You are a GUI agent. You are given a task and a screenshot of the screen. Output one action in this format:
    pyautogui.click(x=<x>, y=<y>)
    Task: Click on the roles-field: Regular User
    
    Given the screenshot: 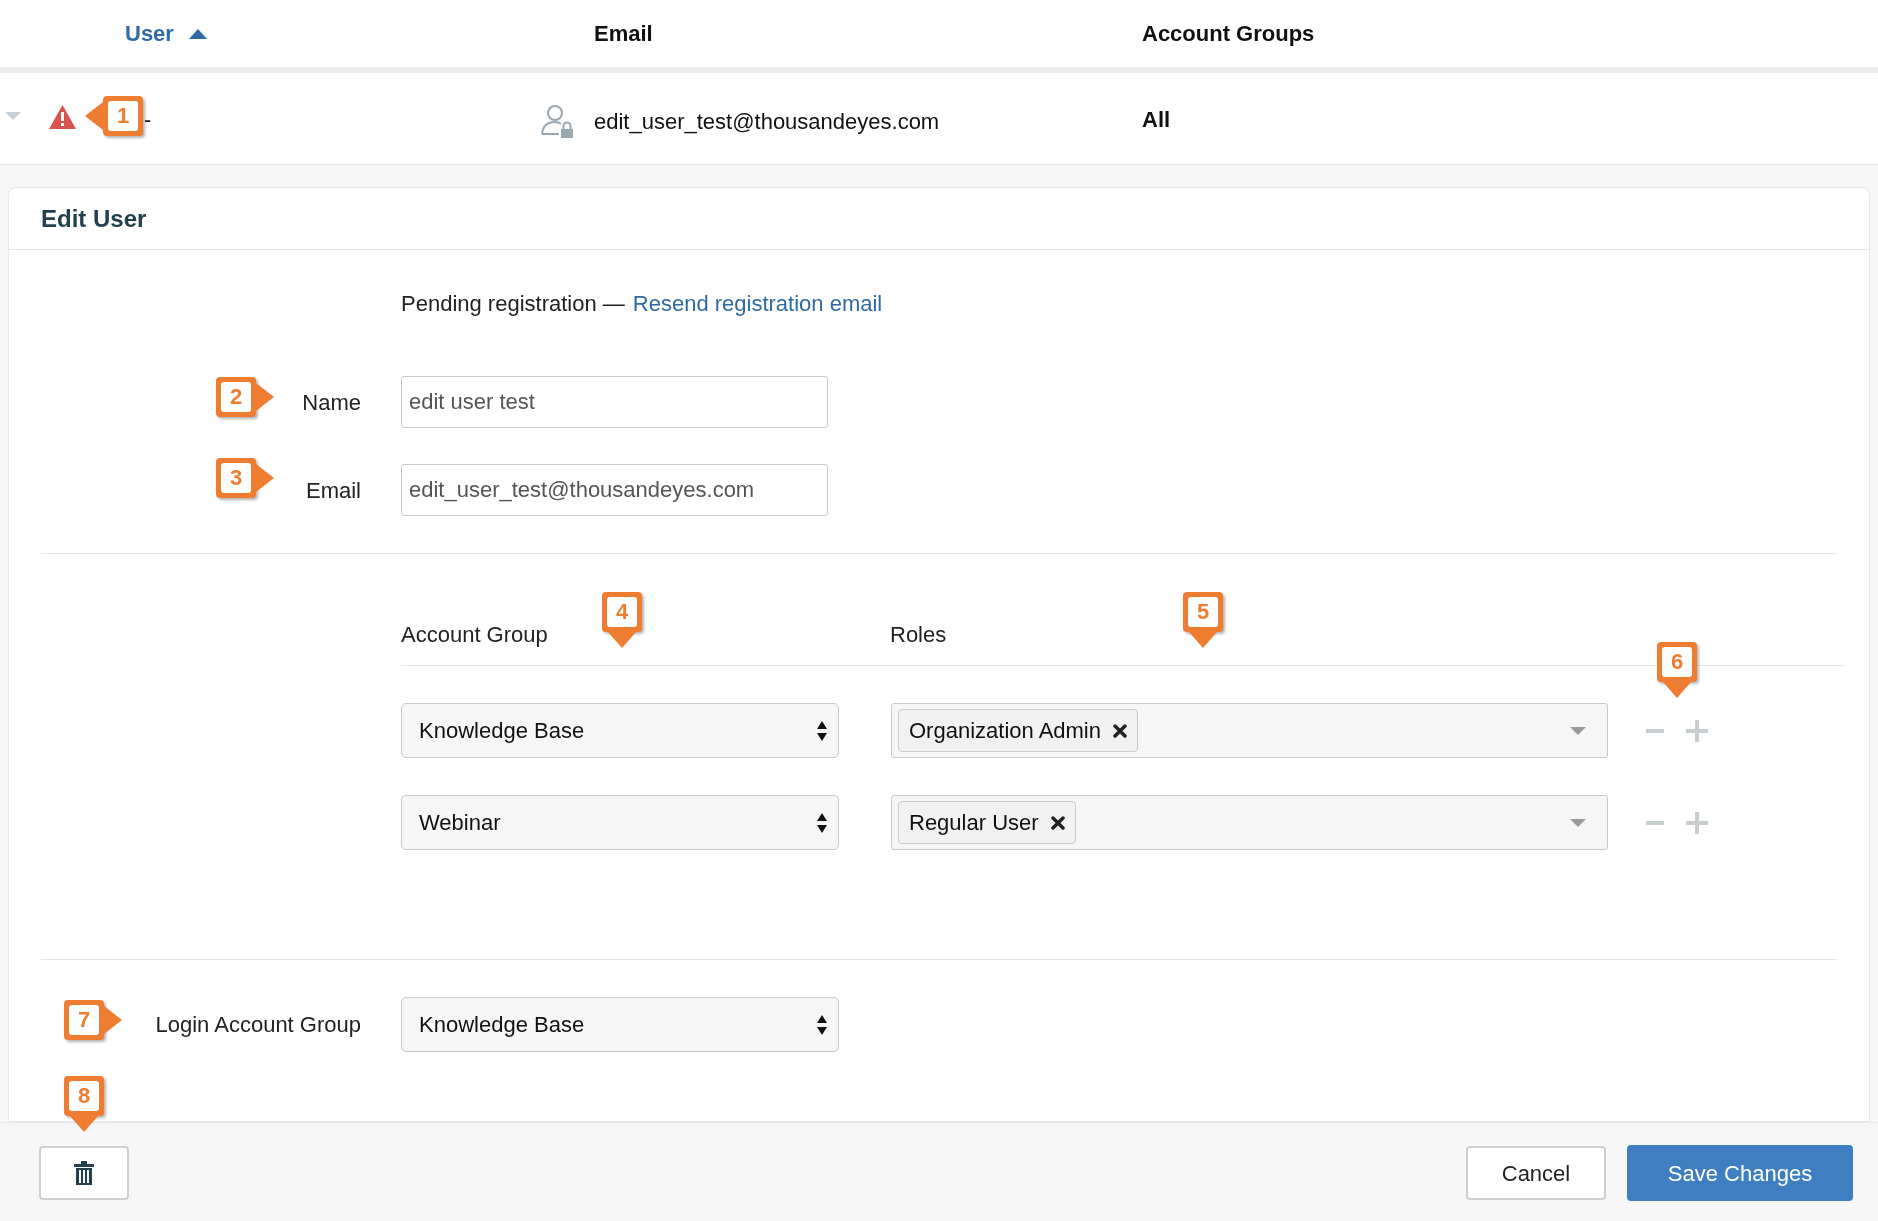 What is the action you would take?
    pyautogui.click(x=1249, y=822)
    